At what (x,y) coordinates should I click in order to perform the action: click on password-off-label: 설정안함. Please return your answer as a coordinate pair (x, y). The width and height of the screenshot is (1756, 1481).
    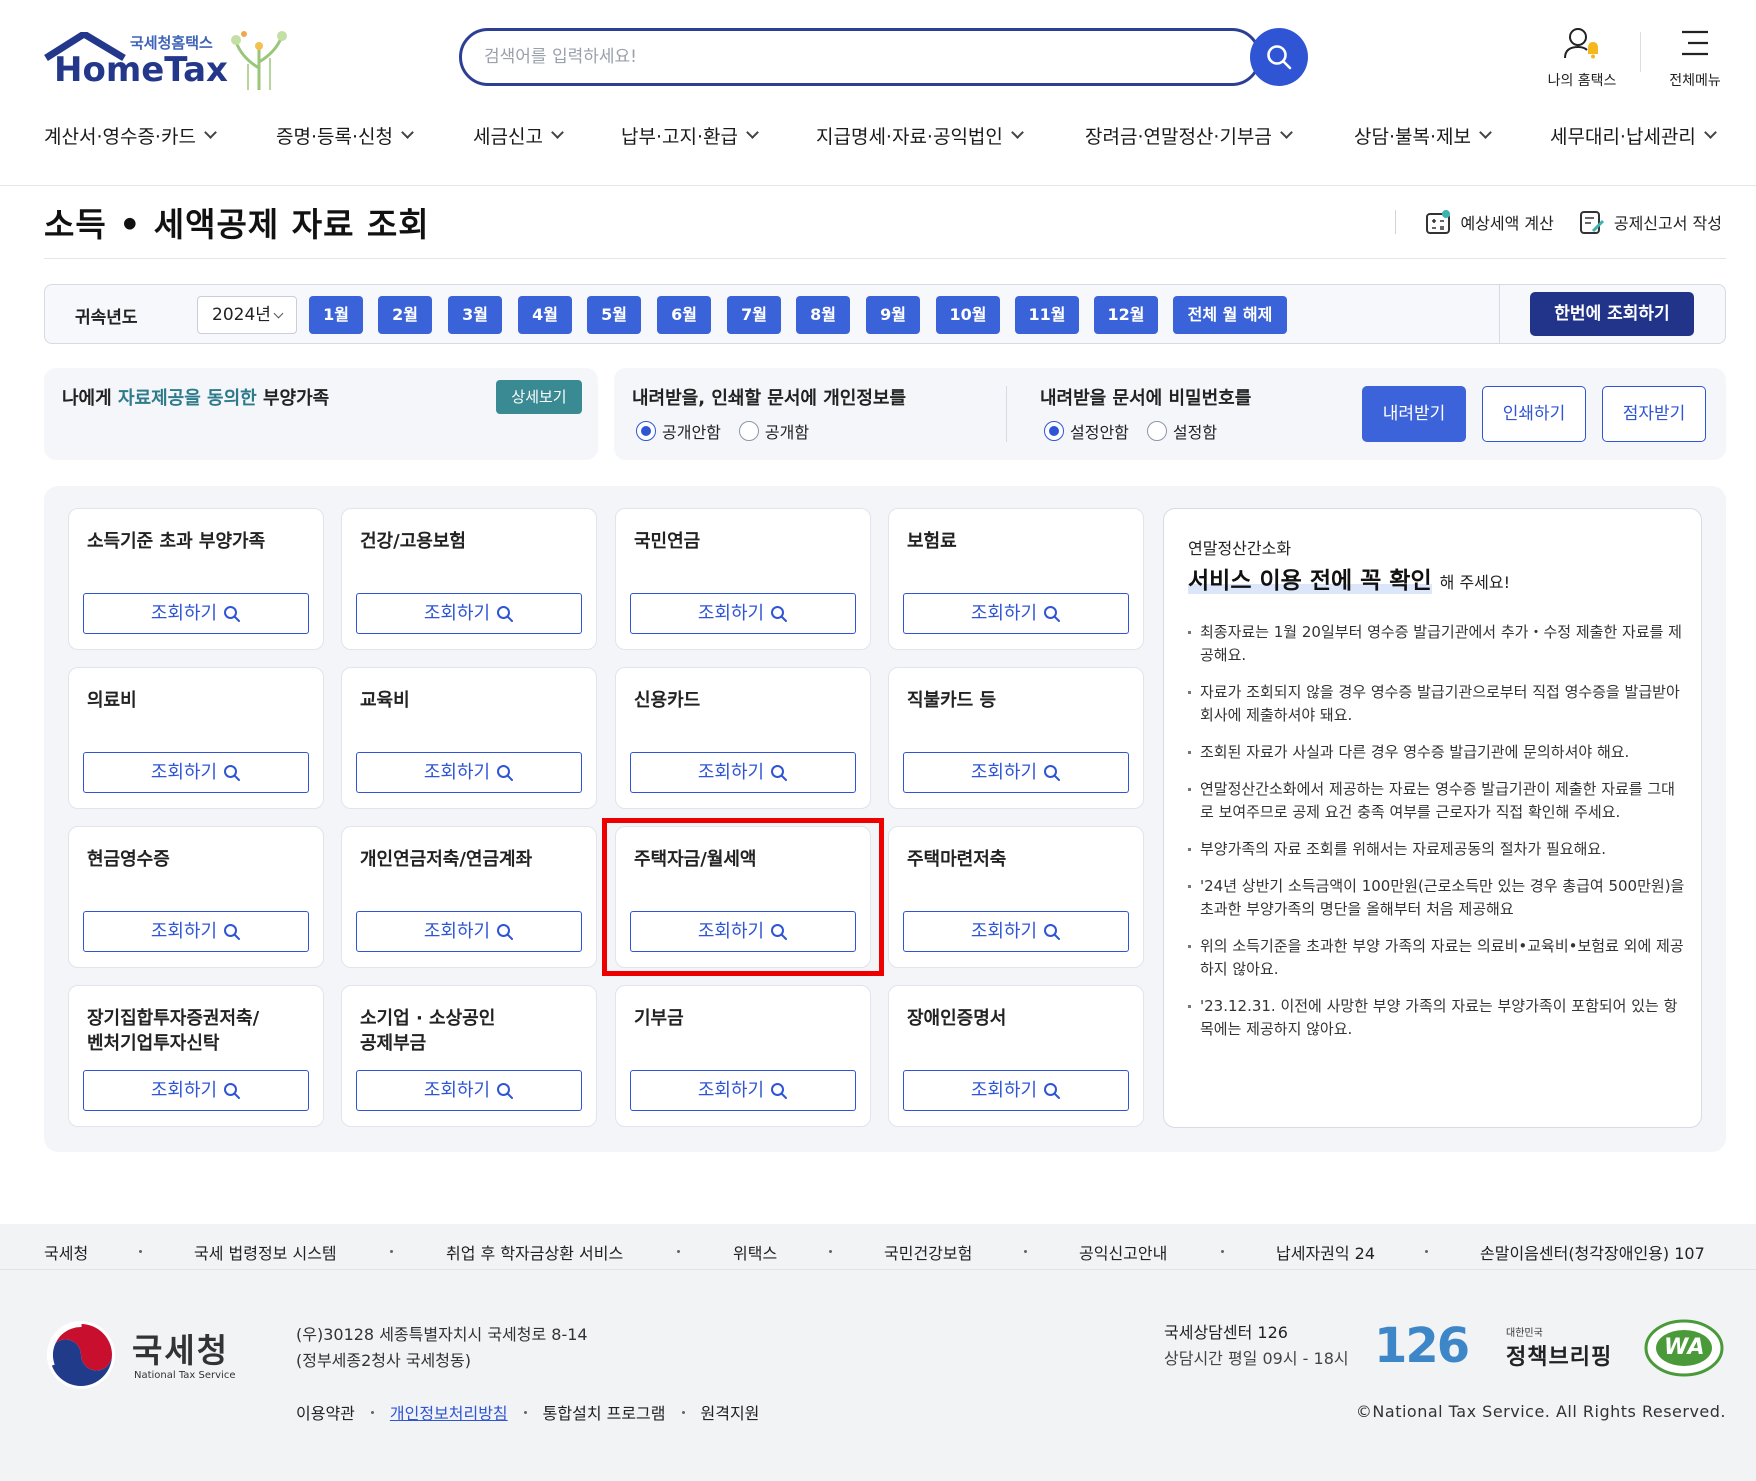
    Looking at the image, I should click on (1099, 432).